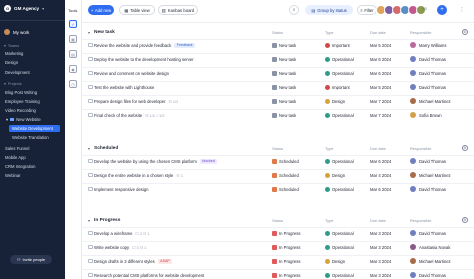 The width and height of the screenshot is (474, 279). Describe the element at coordinates (337, 87) in the screenshot. I see `type-badge: Important` at that location.